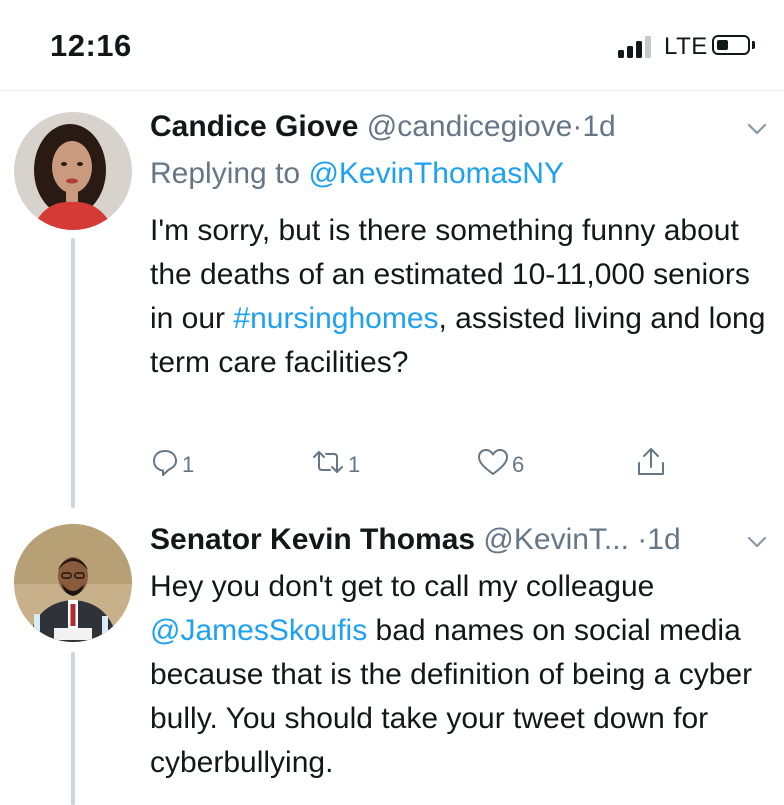 The height and width of the screenshot is (805, 784). I want to click on mention-link: @JamesSkoufis, so click(258, 630).